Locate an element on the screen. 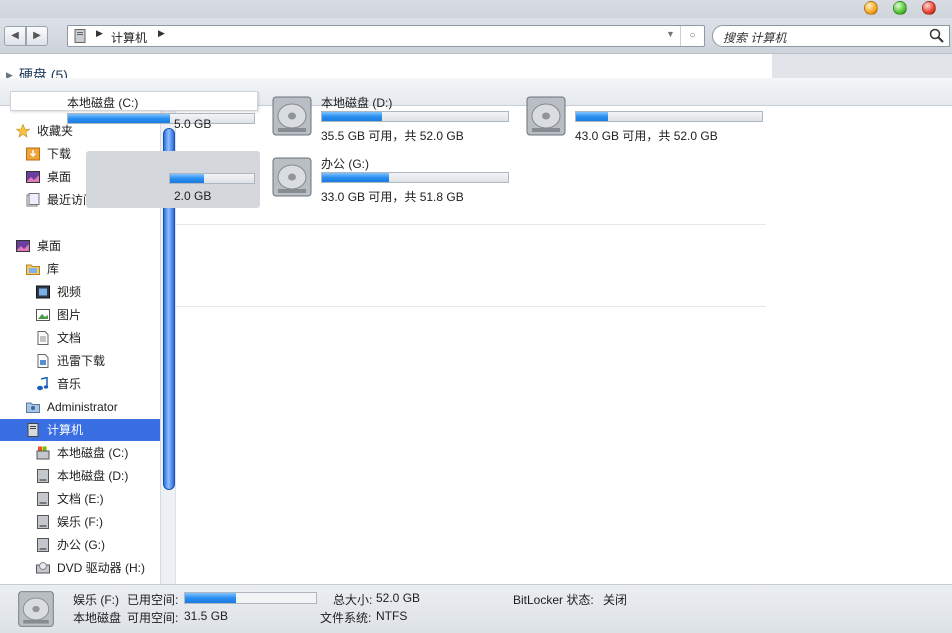 The image size is (952, 633). recent-places-icon is located at coordinates (33, 200).